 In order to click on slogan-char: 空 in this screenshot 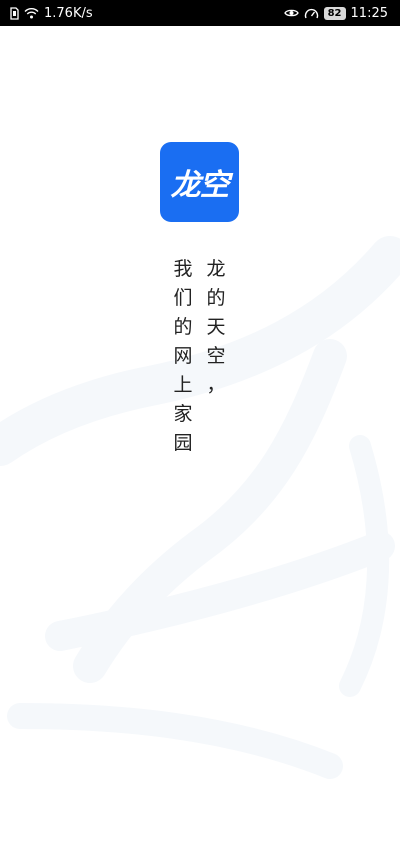, I will do `click(216, 356)`.